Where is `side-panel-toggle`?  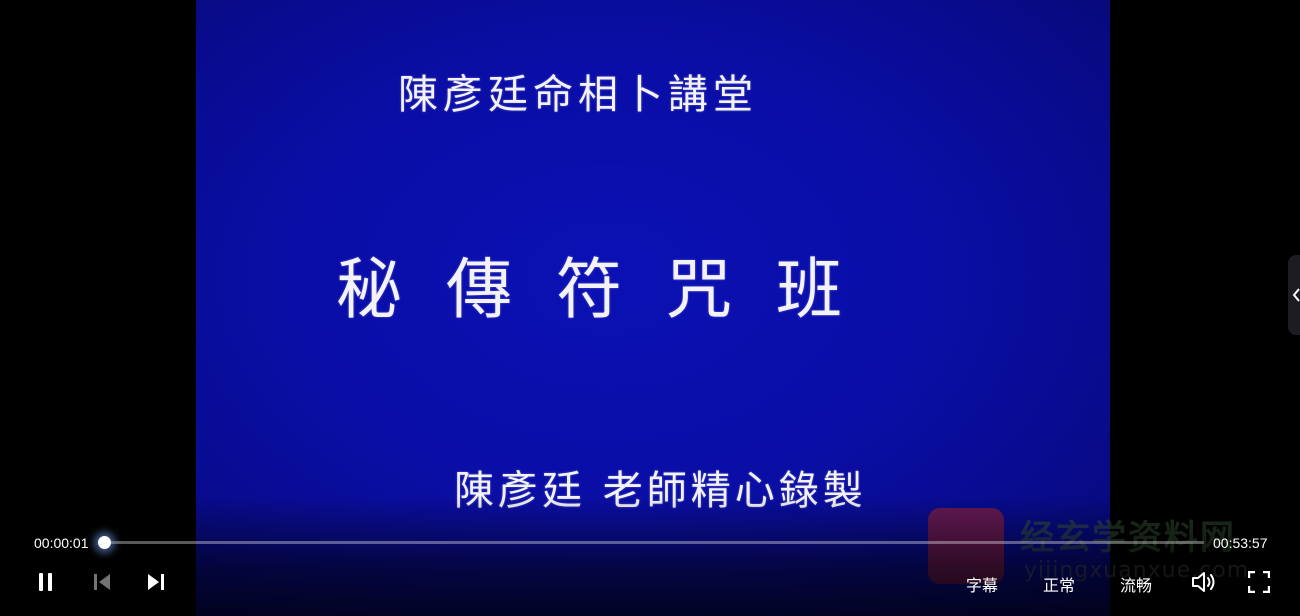
side-panel-toggle is located at coordinates (1294, 295).